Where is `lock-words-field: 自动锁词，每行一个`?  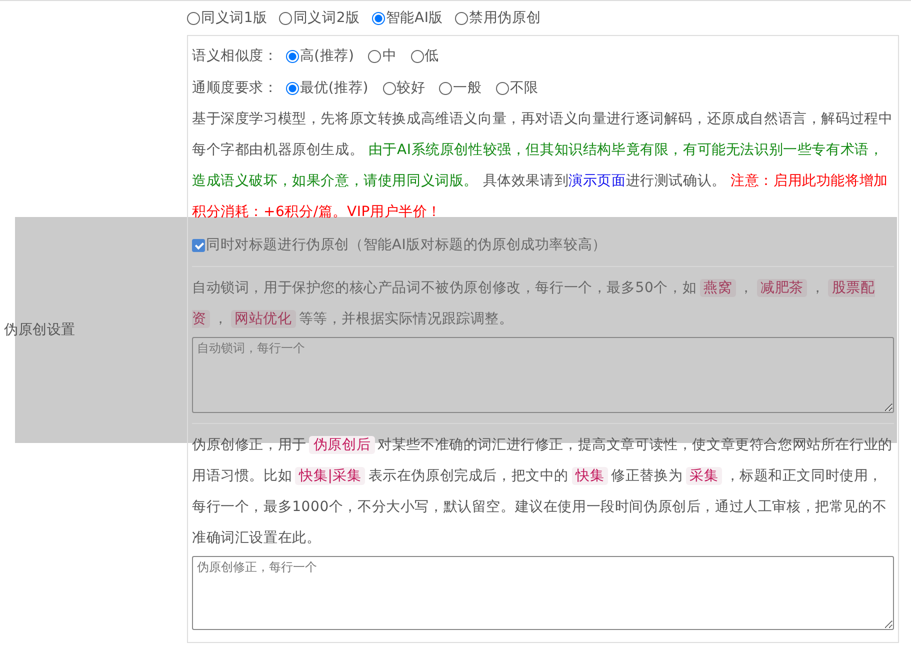
lock-words-field: 自动锁词，每行一个 is located at coordinates (543, 375).